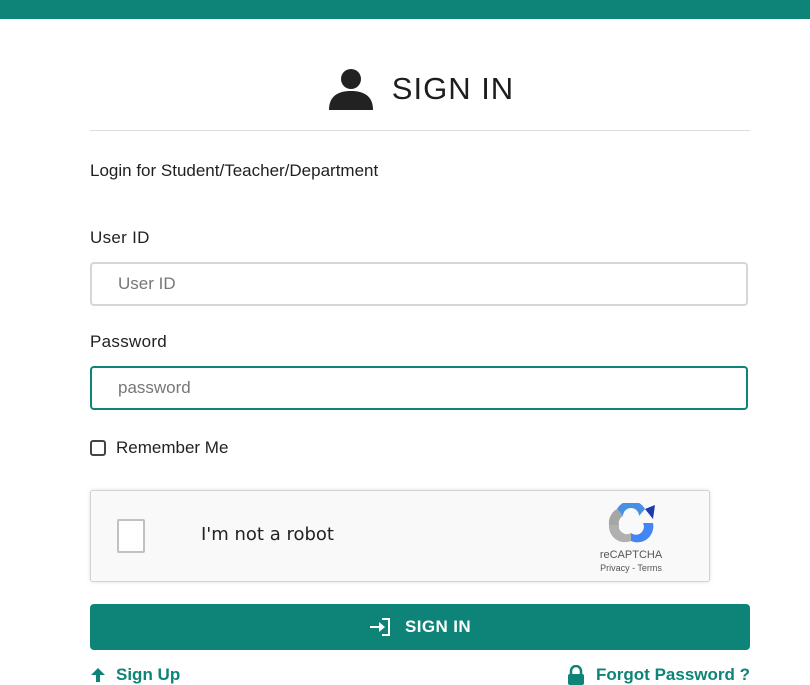 This screenshot has height=685, width=810. I want to click on recaptcha-brand: reCAPTCHA, so click(631, 555).